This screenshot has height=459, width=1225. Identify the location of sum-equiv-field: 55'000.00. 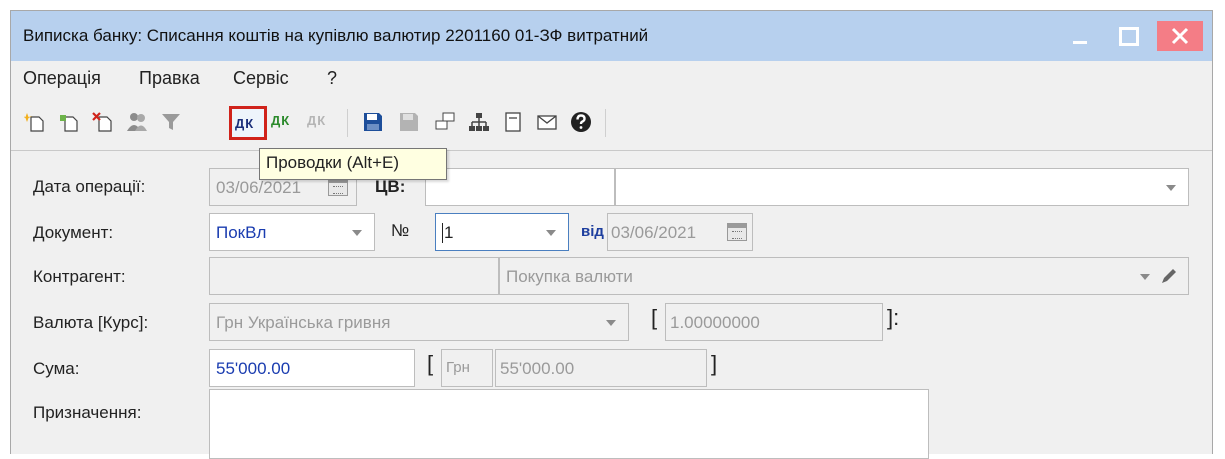
(601, 368).